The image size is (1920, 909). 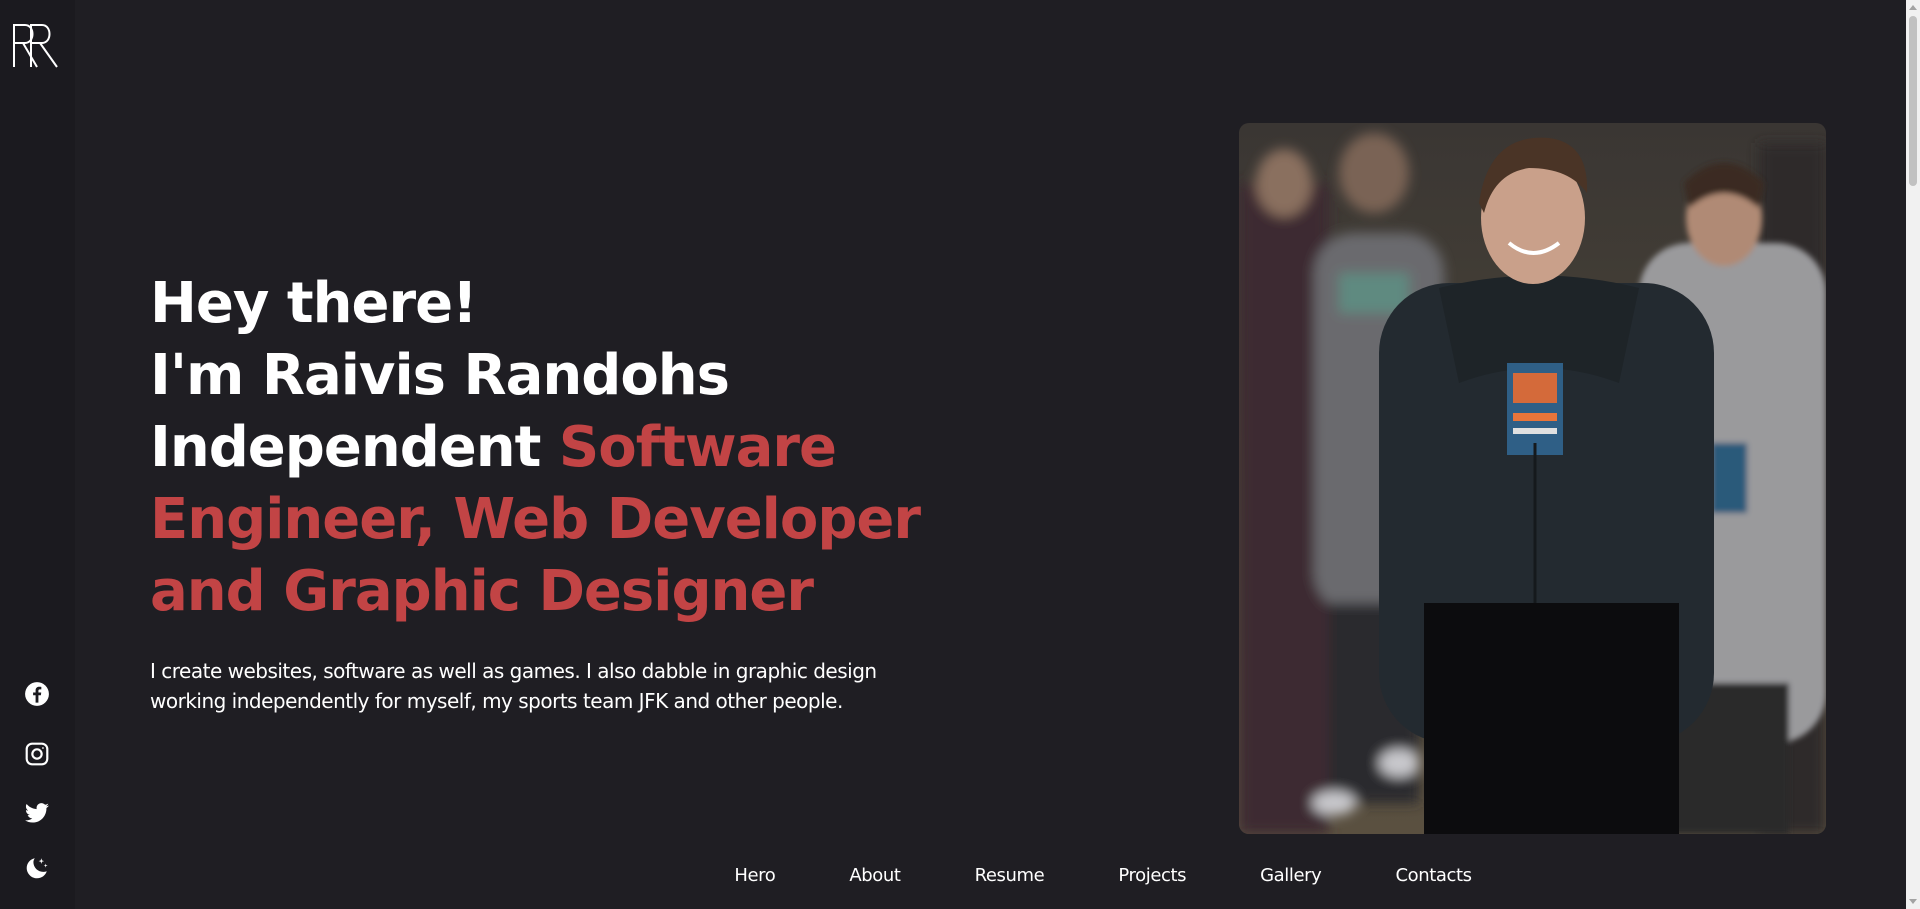 What do you see at coordinates (1152, 875) in the screenshot?
I see `nav-projects: Projects` at bounding box center [1152, 875].